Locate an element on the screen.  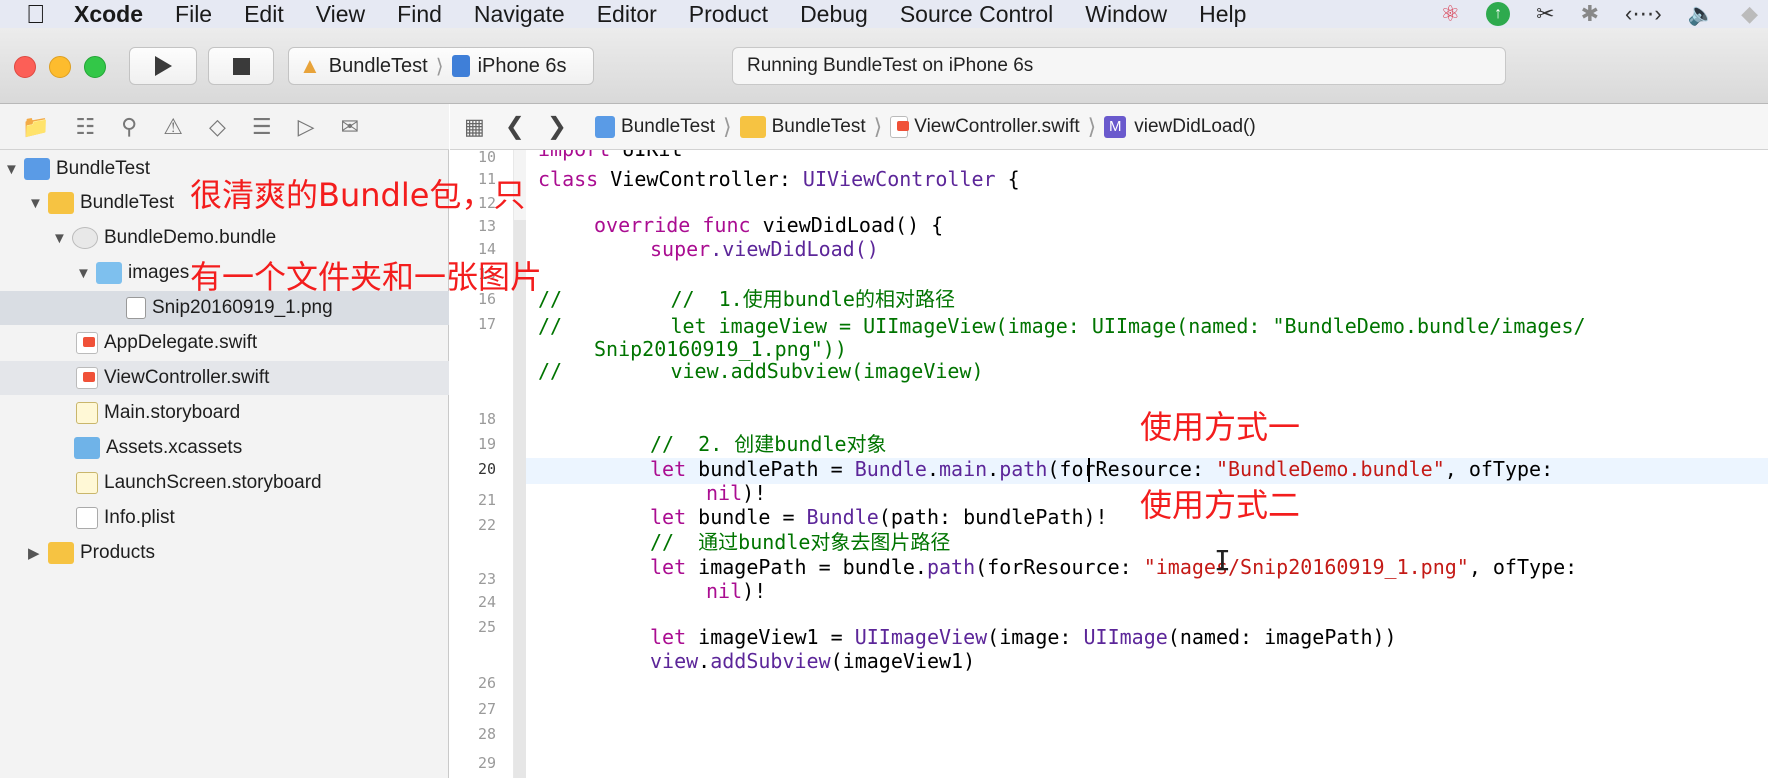
bluetooth-icon: ✱ is located at coordinates (1590, 14).